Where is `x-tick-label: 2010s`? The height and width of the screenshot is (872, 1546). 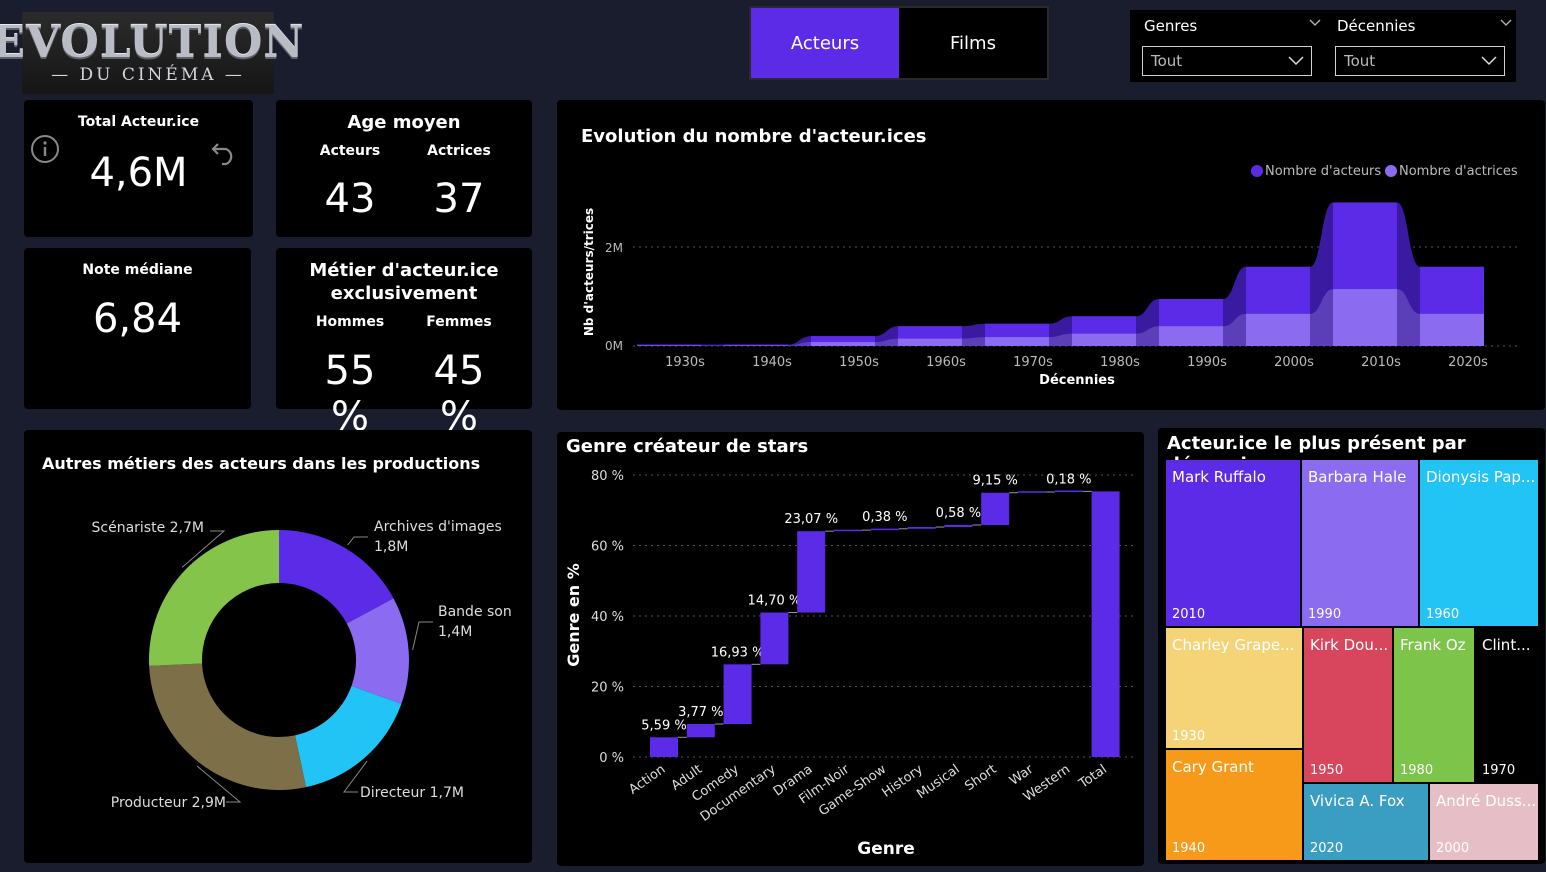
x-tick-label: 2010s is located at coordinates (1381, 362).